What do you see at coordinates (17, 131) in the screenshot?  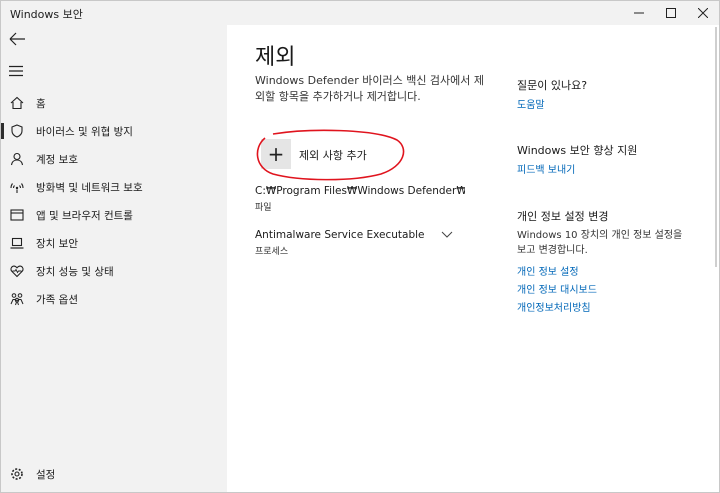 I see `shield-icon` at bounding box center [17, 131].